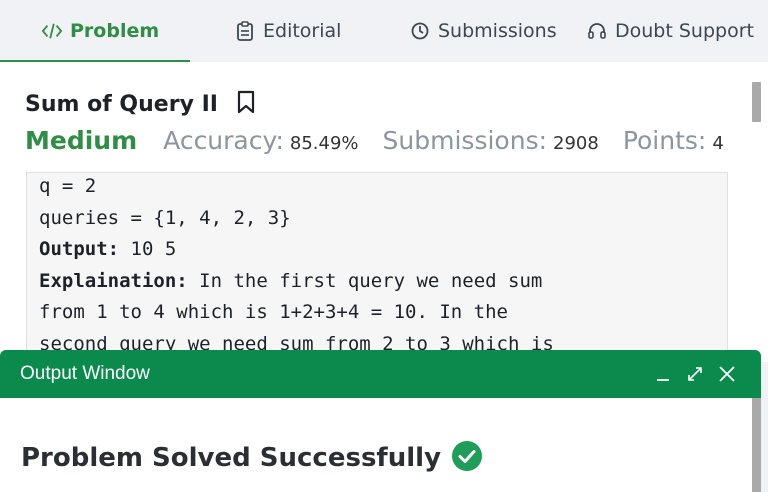 The height and width of the screenshot is (492, 768). Describe the element at coordinates (718, 143) in the screenshot. I see `points-value: 4` at that location.